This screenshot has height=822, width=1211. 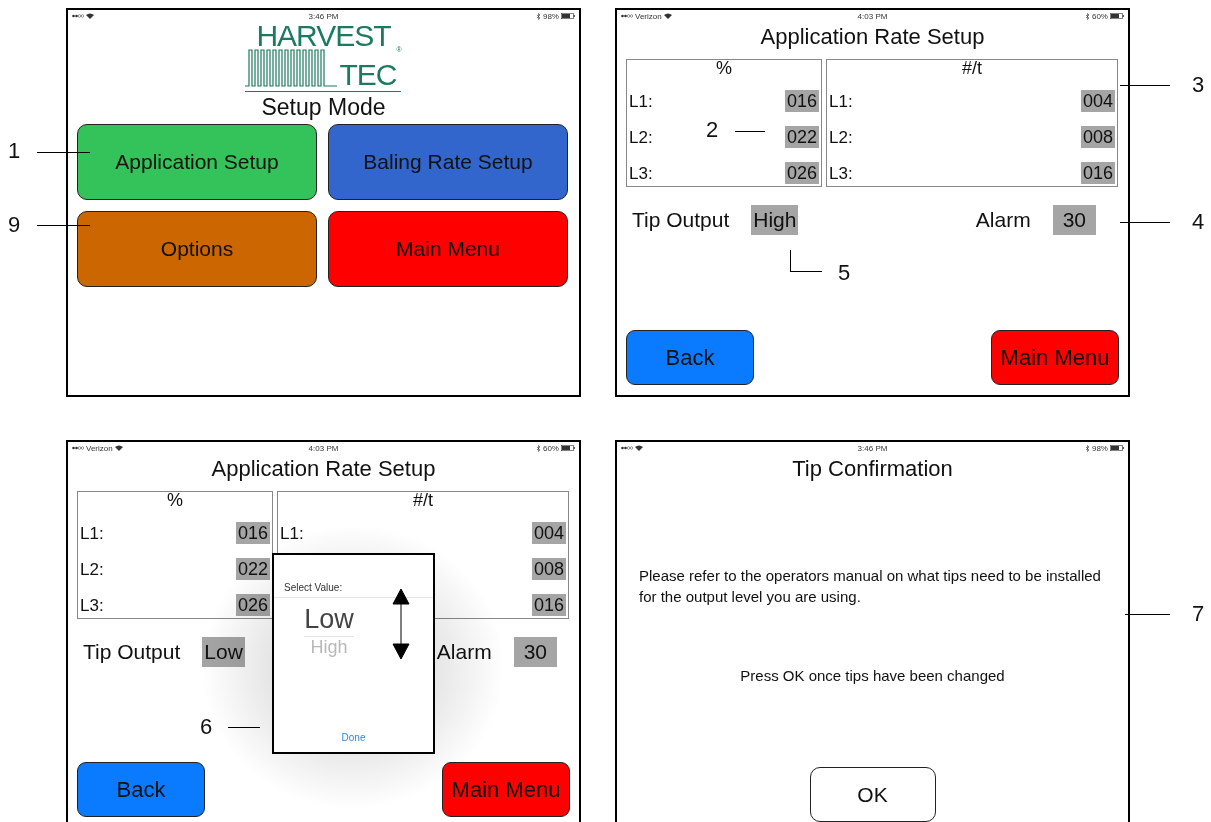 I want to click on tip-output-field: High, so click(x=775, y=220).